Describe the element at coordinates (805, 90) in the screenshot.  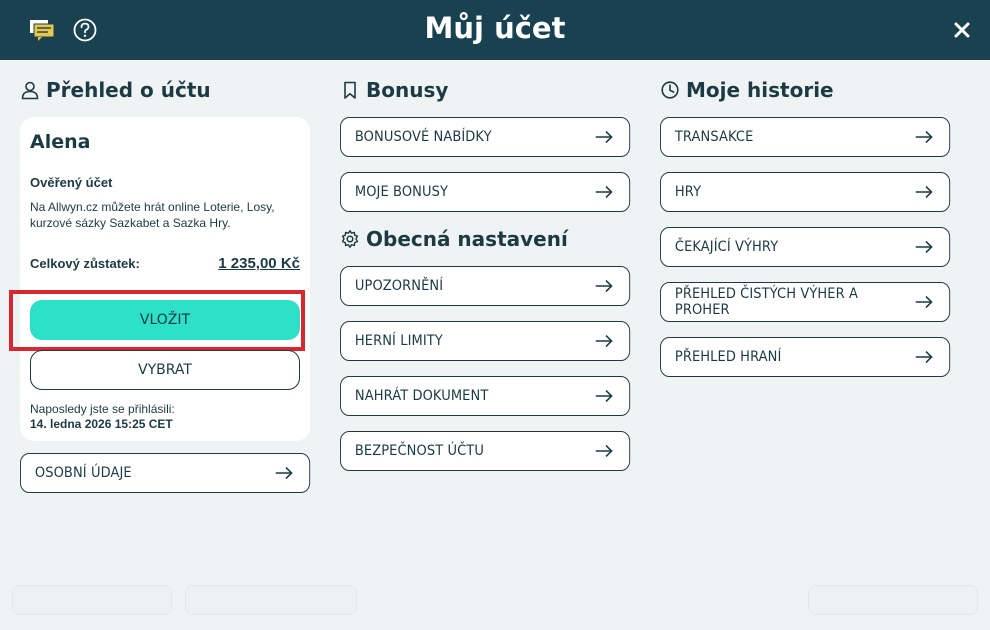
I see `section-title-history: Moje historie` at that location.